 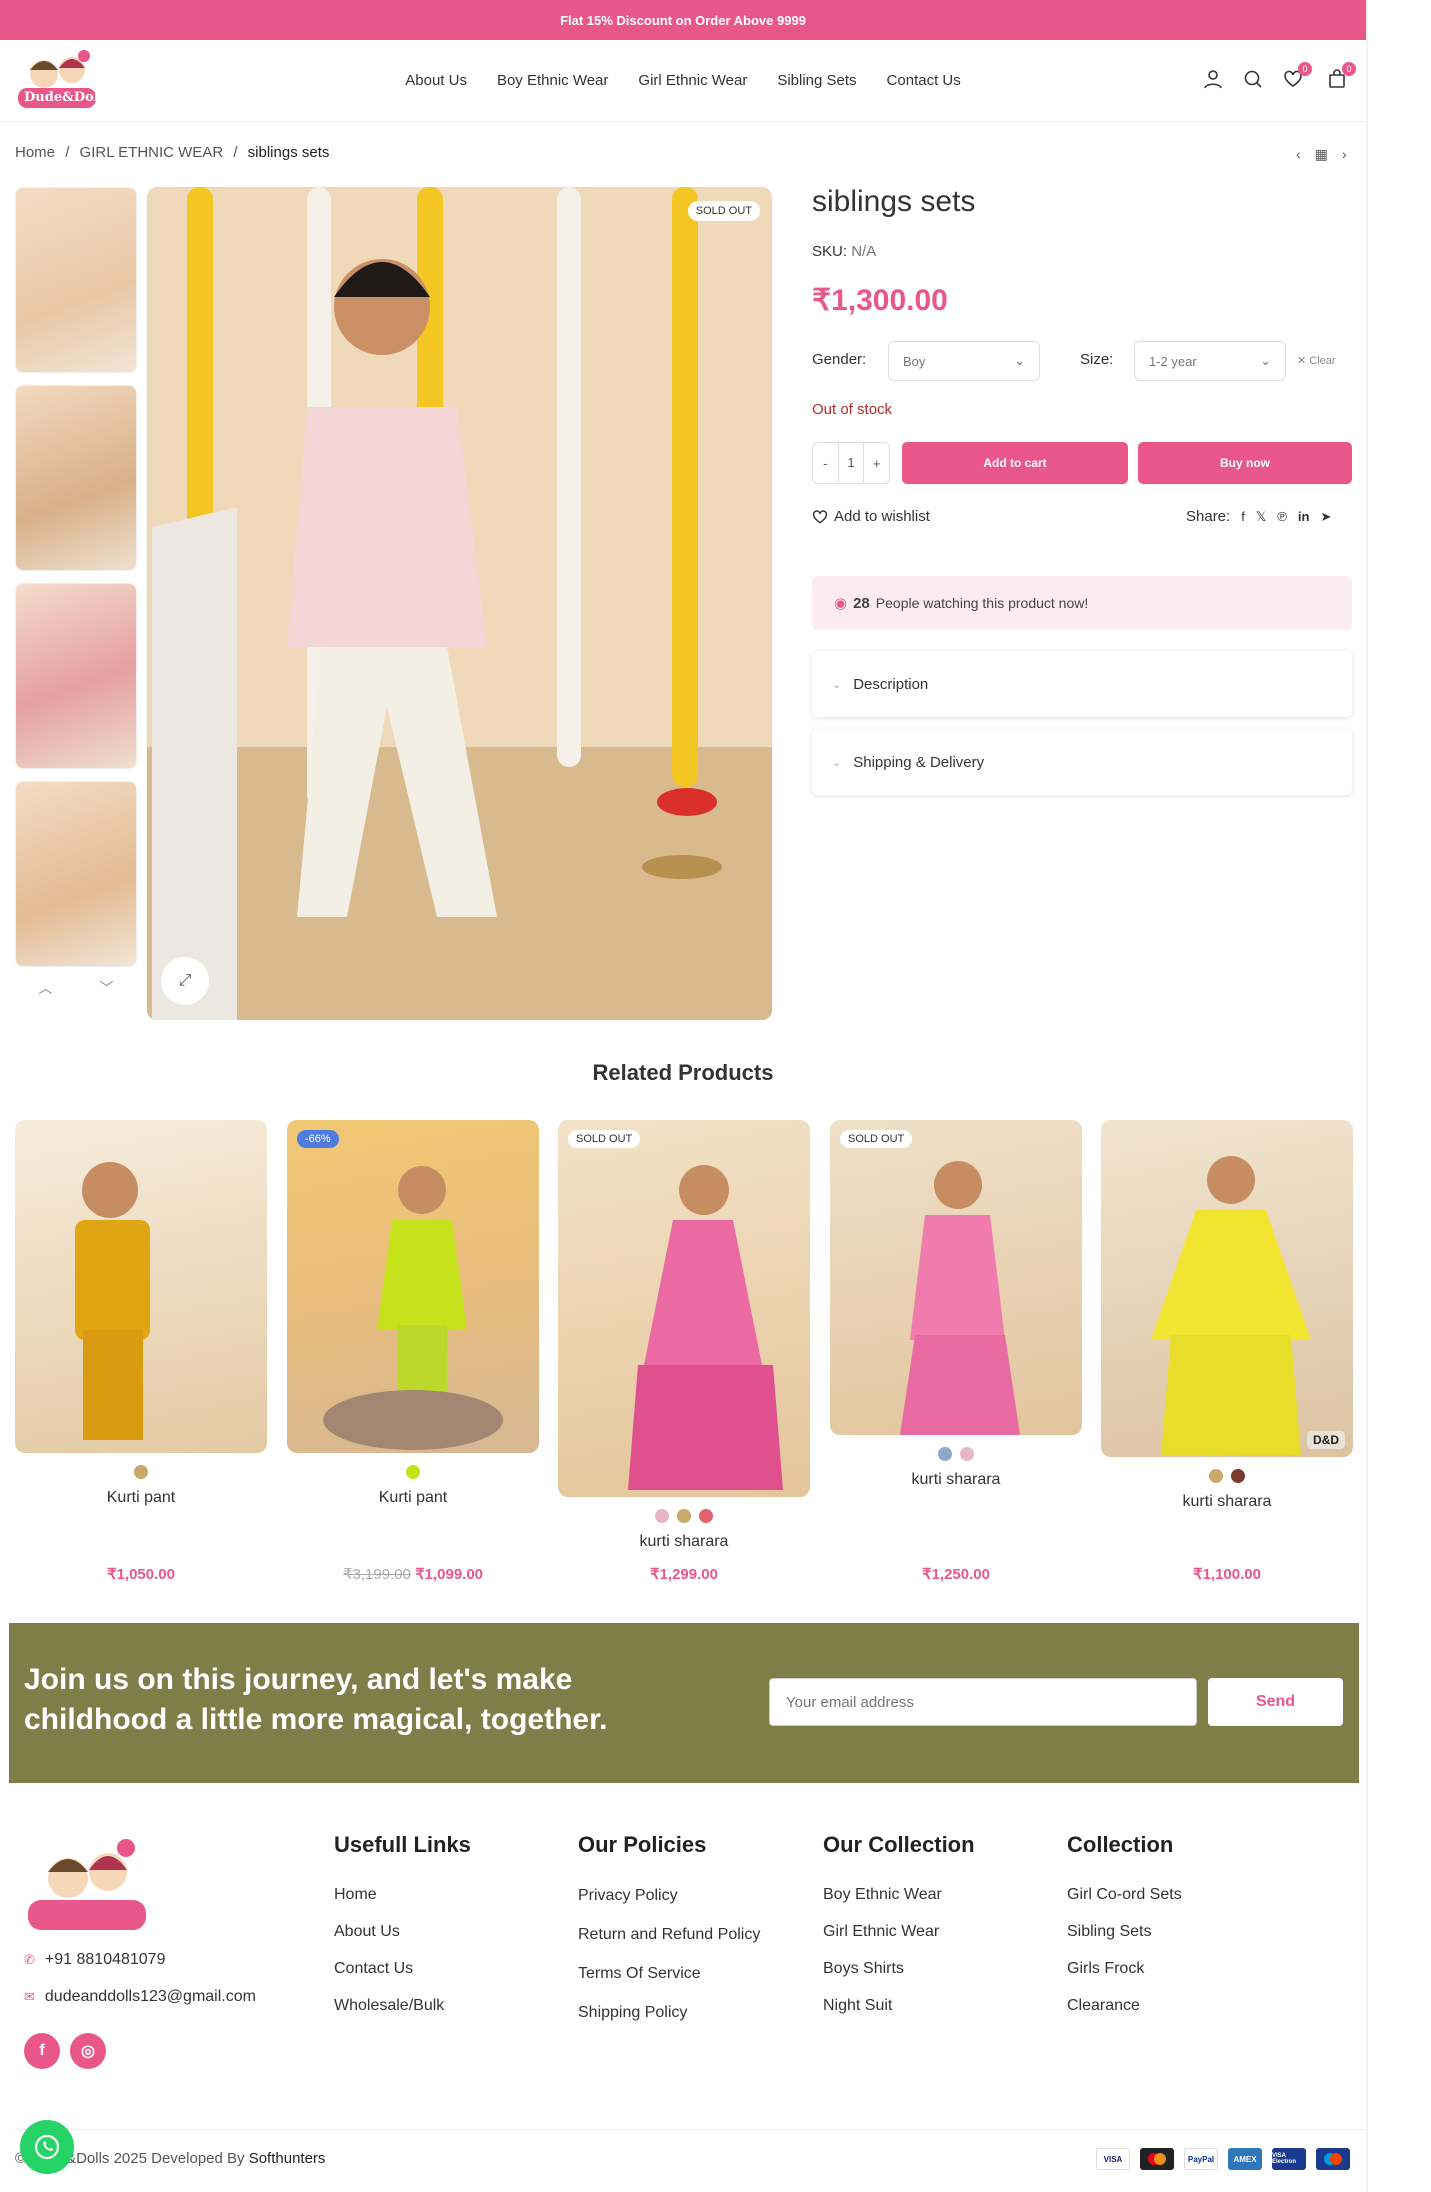 I want to click on nav-girl-ethnic: Girl Ethnic Wear, so click(x=692, y=80).